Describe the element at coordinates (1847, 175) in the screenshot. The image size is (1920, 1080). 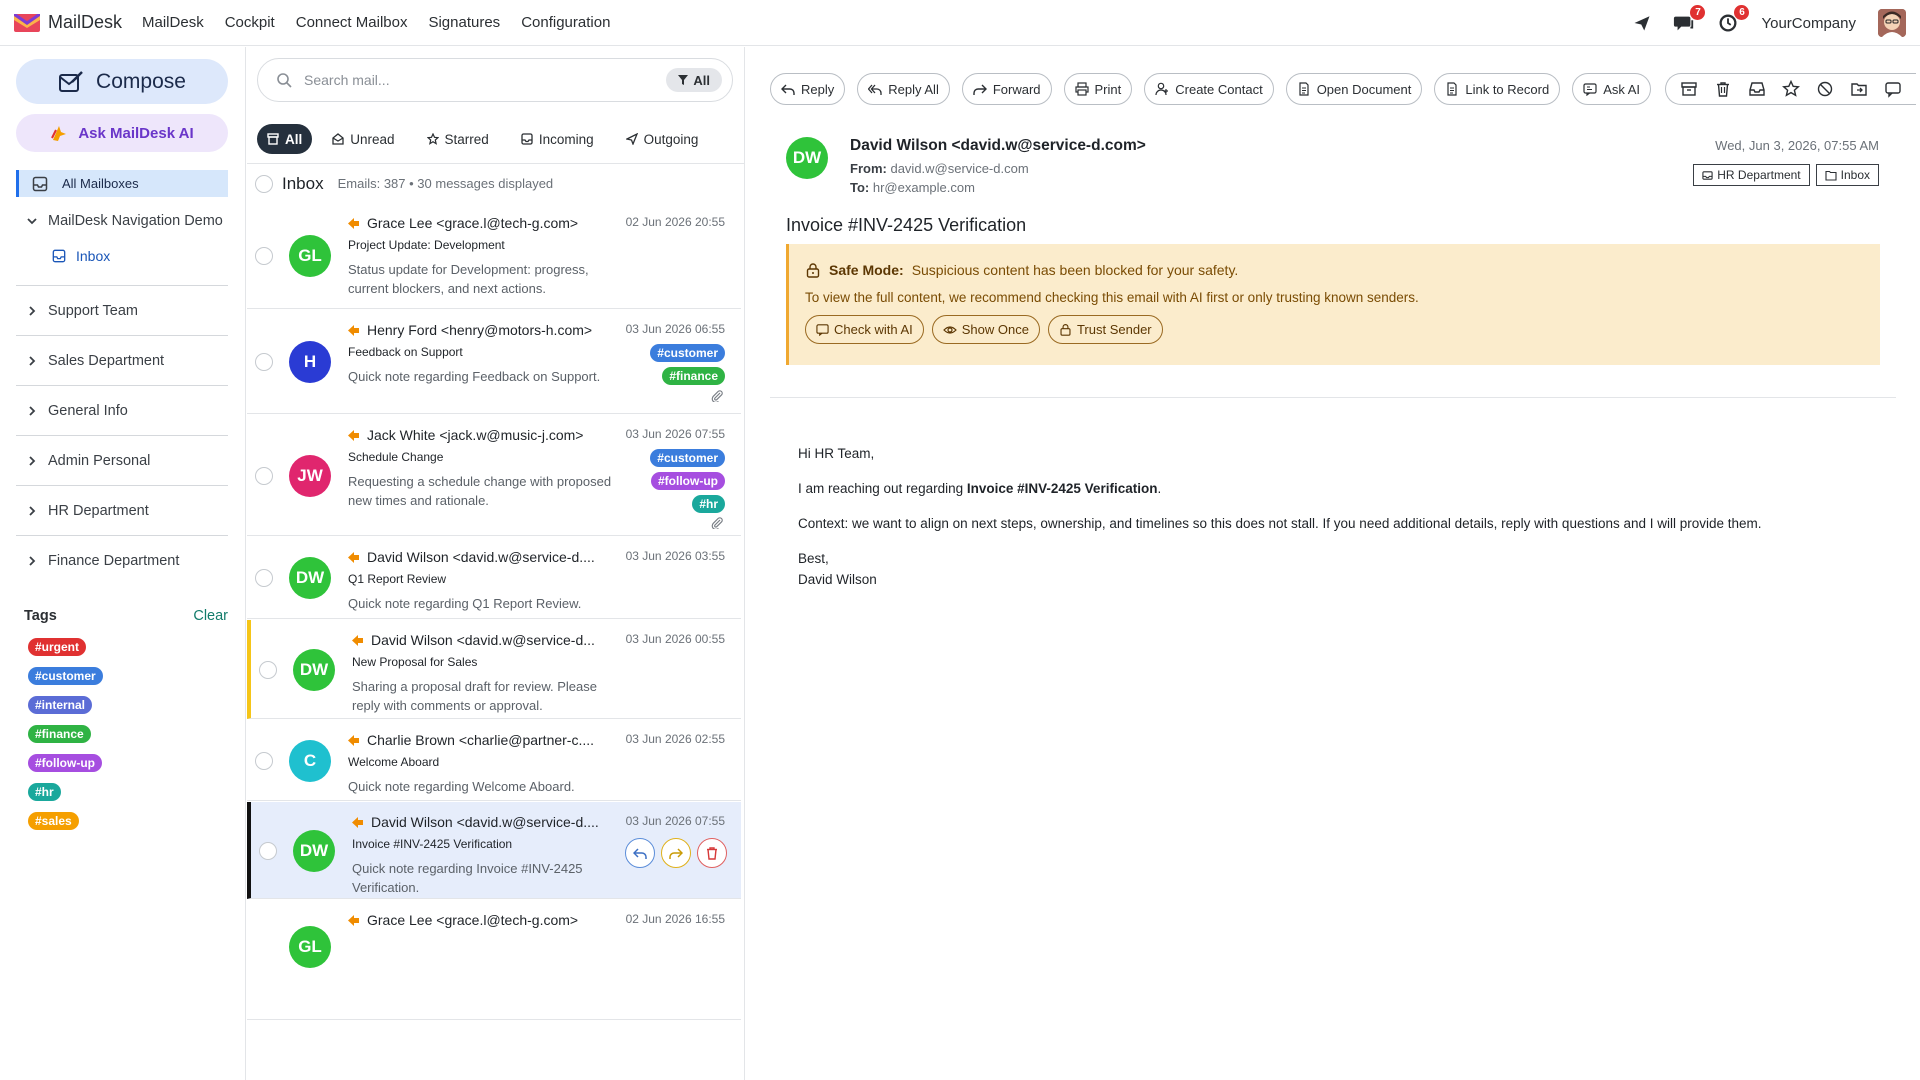
I see `folder-chip: Inbox` at that location.